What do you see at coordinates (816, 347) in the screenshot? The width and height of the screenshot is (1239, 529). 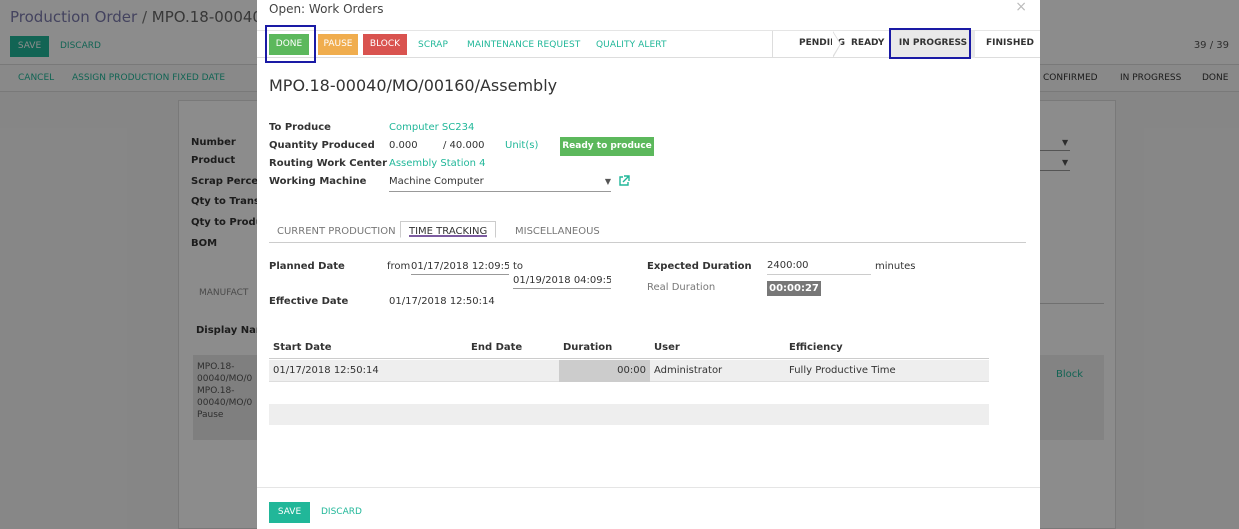 I see `col-efficiency: Efficiency` at bounding box center [816, 347].